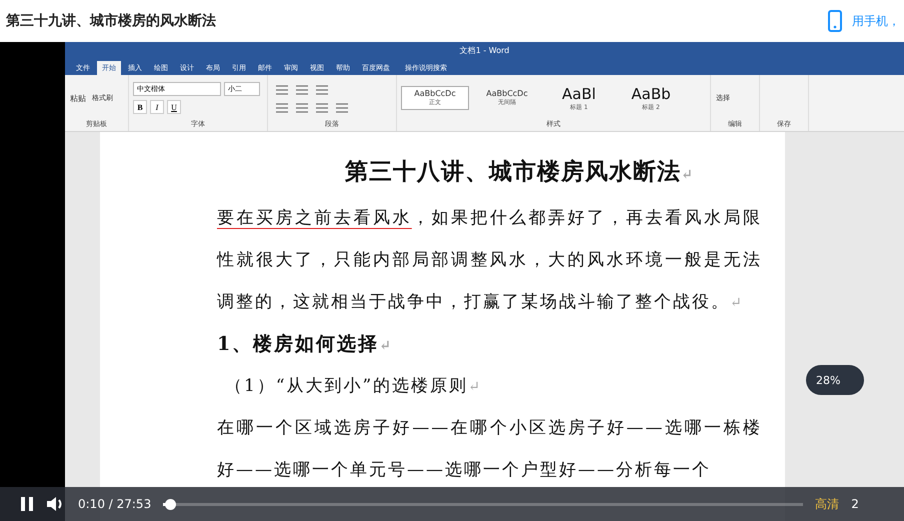  What do you see at coordinates (157, 107) in the screenshot?
I see `format-button: I` at bounding box center [157, 107].